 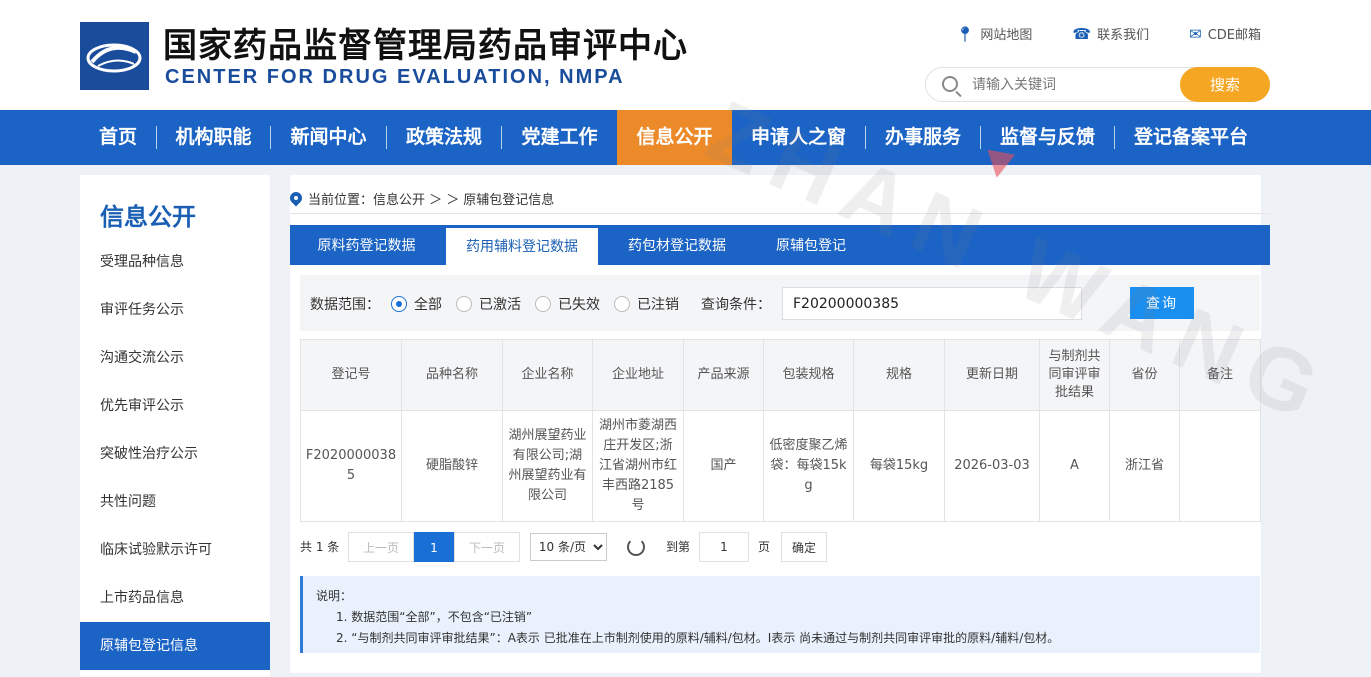 I want to click on cell-package-spec: 低密度聚乙烯袋：每袋15kg, so click(x=808, y=466).